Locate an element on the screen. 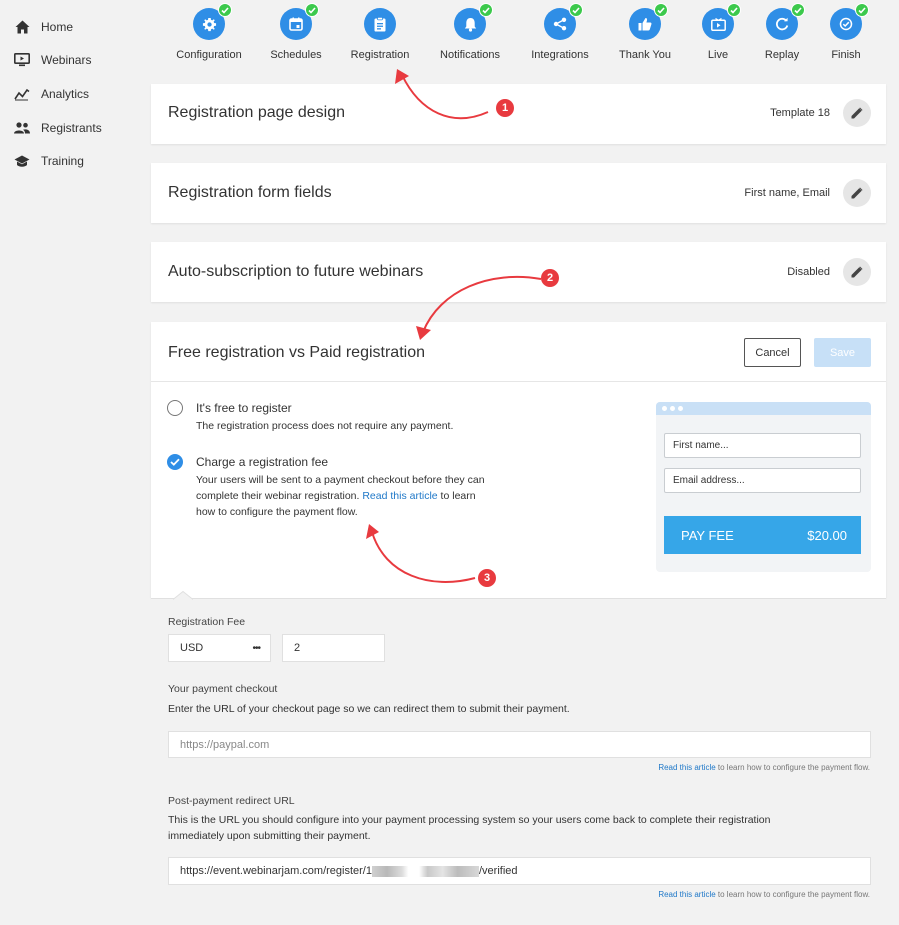  annotation-badge: 3 is located at coordinates (487, 578).